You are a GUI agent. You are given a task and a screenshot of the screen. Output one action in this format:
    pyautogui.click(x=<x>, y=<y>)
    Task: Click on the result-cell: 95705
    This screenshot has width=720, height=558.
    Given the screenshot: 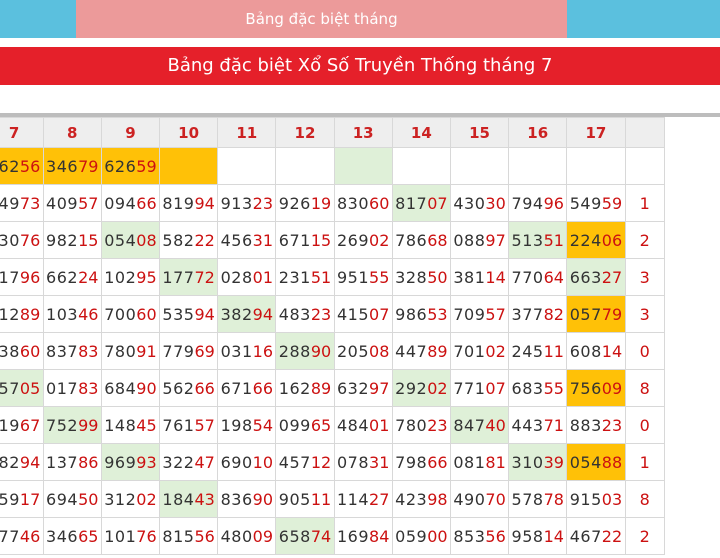 What is the action you would take?
    pyautogui.click(x=22, y=388)
    